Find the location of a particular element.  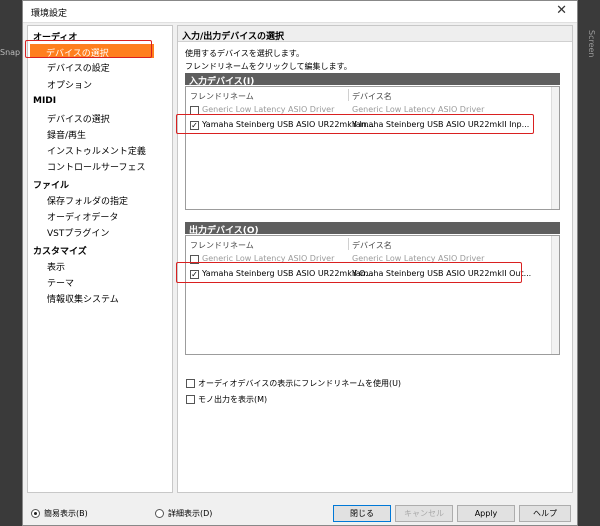

sidebar-item-midi-record-play: 録音/再生 is located at coordinates (66, 134).